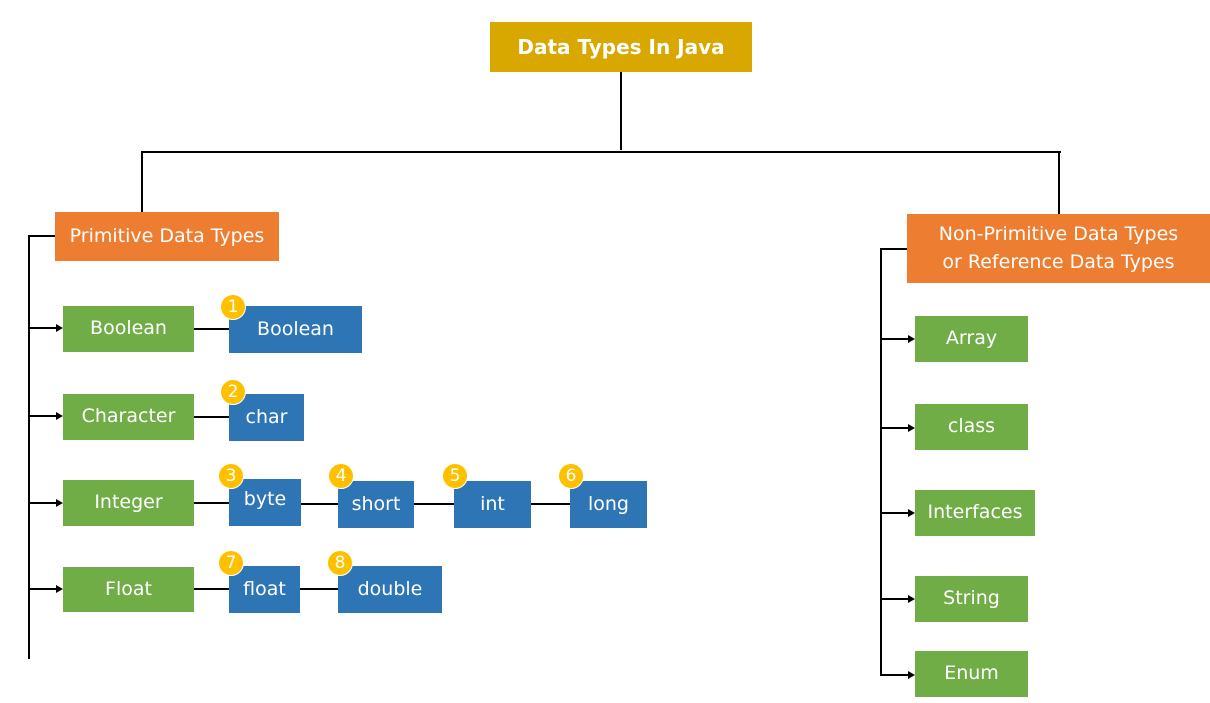  Describe the element at coordinates (128, 329) in the screenshot. I see `category-node-boolean: Boolean` at that location.